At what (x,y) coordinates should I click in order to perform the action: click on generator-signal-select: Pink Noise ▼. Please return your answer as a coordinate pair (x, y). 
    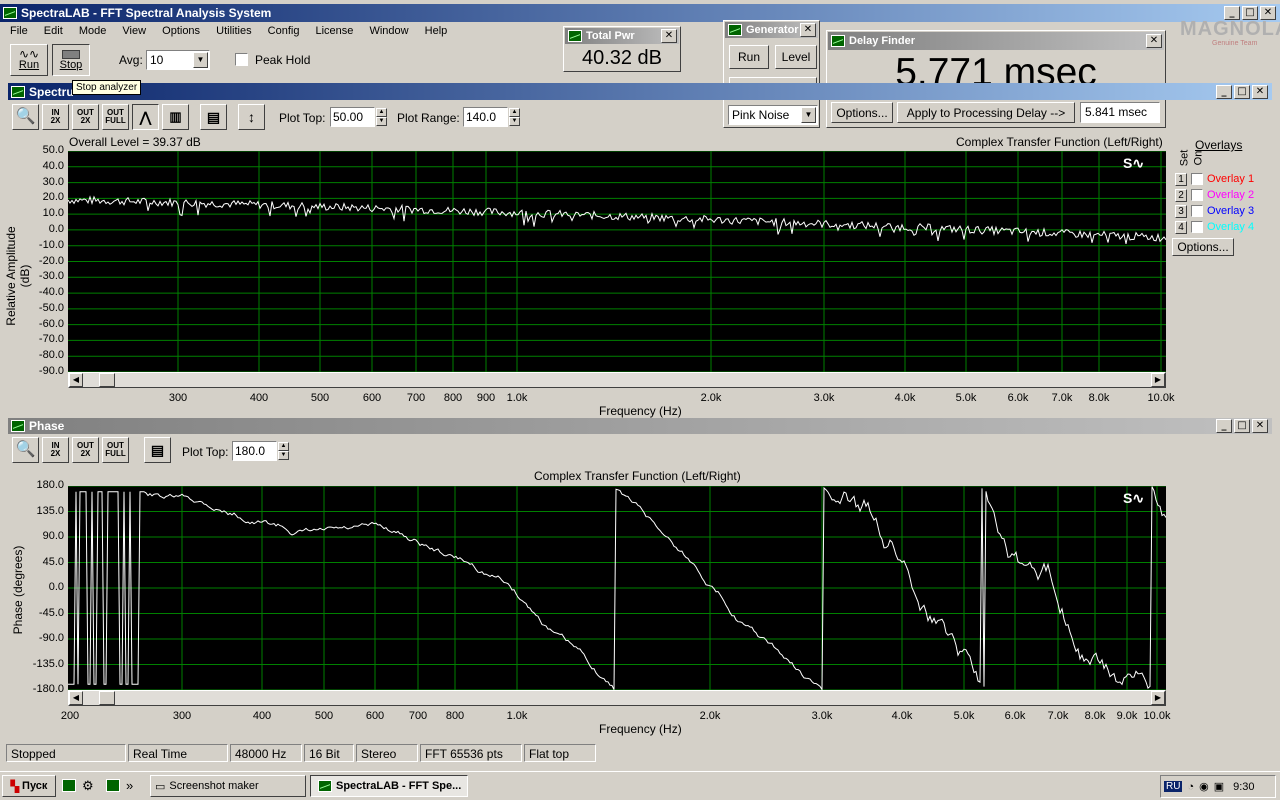
    Looking at the image, I should click on (773, 115).